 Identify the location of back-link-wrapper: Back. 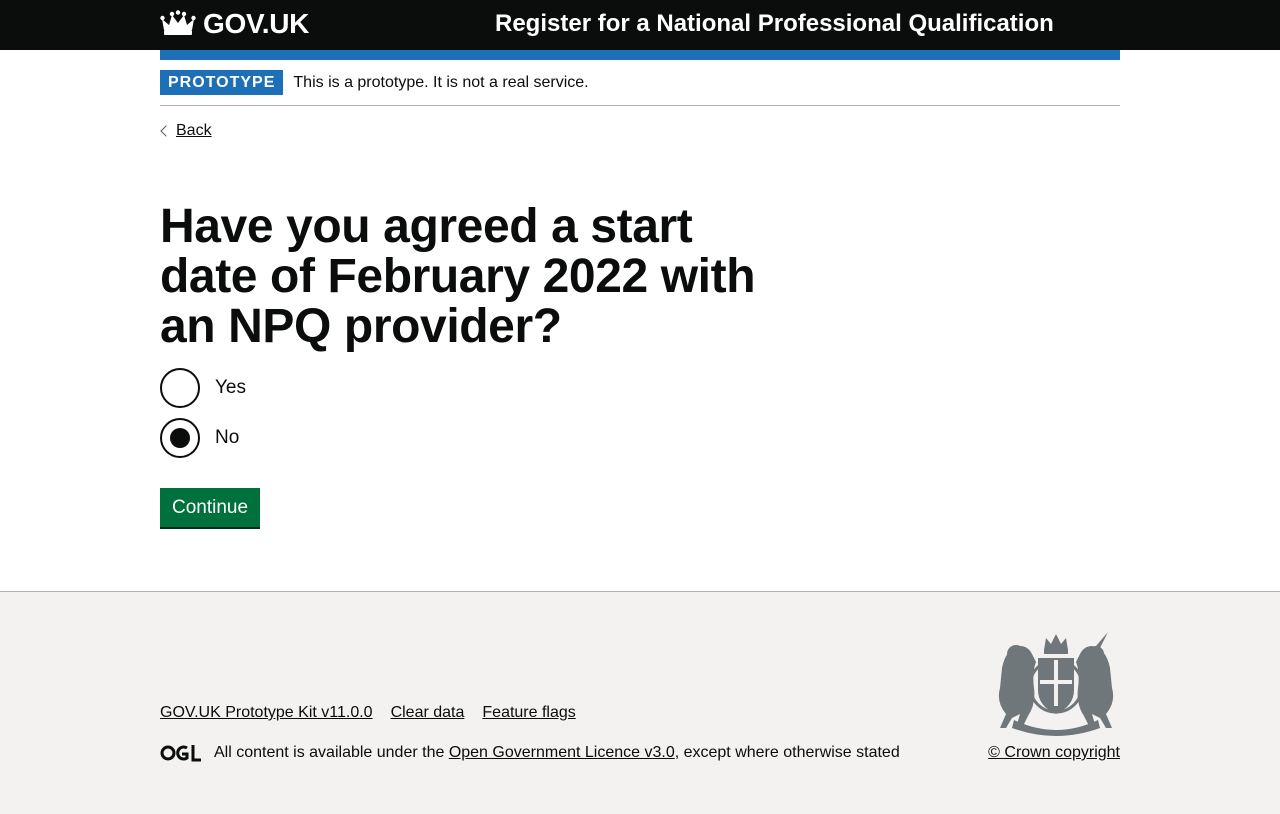
(186, 131).